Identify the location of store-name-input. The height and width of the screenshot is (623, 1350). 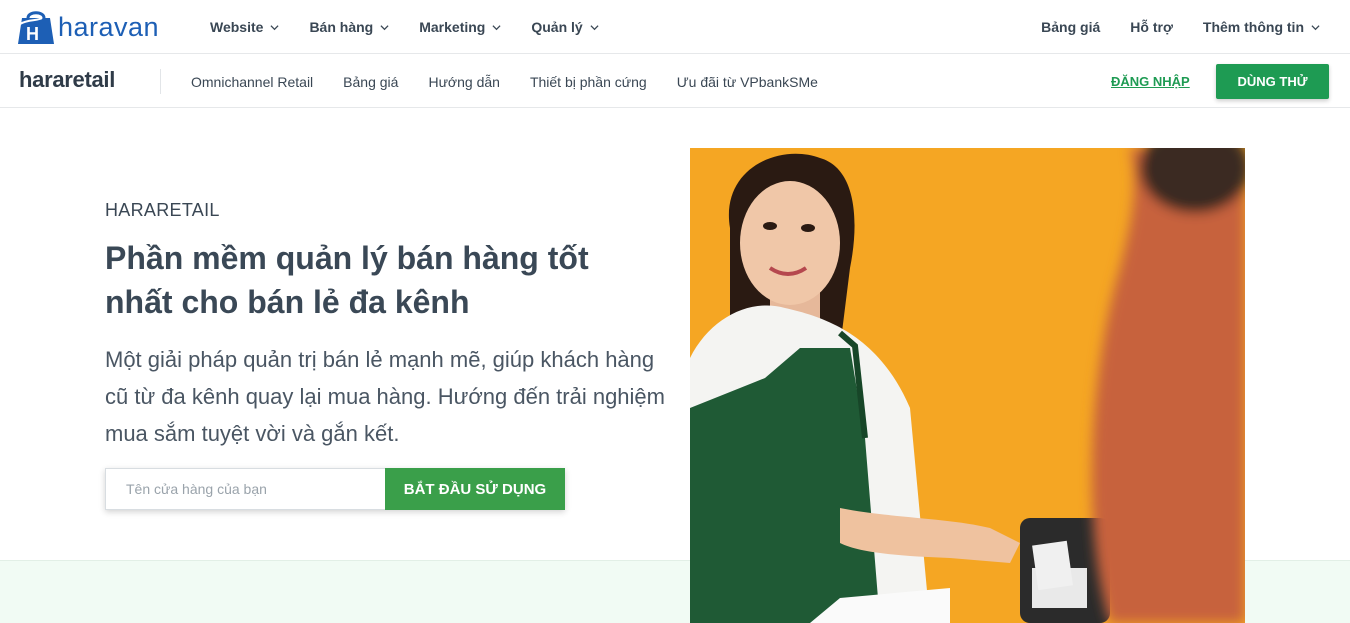
(245, 489).